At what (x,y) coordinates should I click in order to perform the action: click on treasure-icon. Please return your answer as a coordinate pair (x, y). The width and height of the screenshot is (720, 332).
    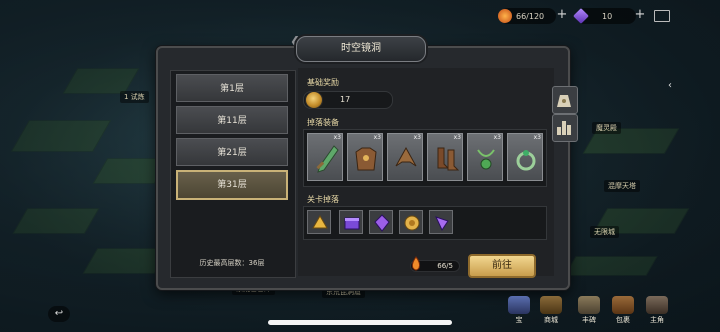
    Looking at the image, I should click on (519, 305).